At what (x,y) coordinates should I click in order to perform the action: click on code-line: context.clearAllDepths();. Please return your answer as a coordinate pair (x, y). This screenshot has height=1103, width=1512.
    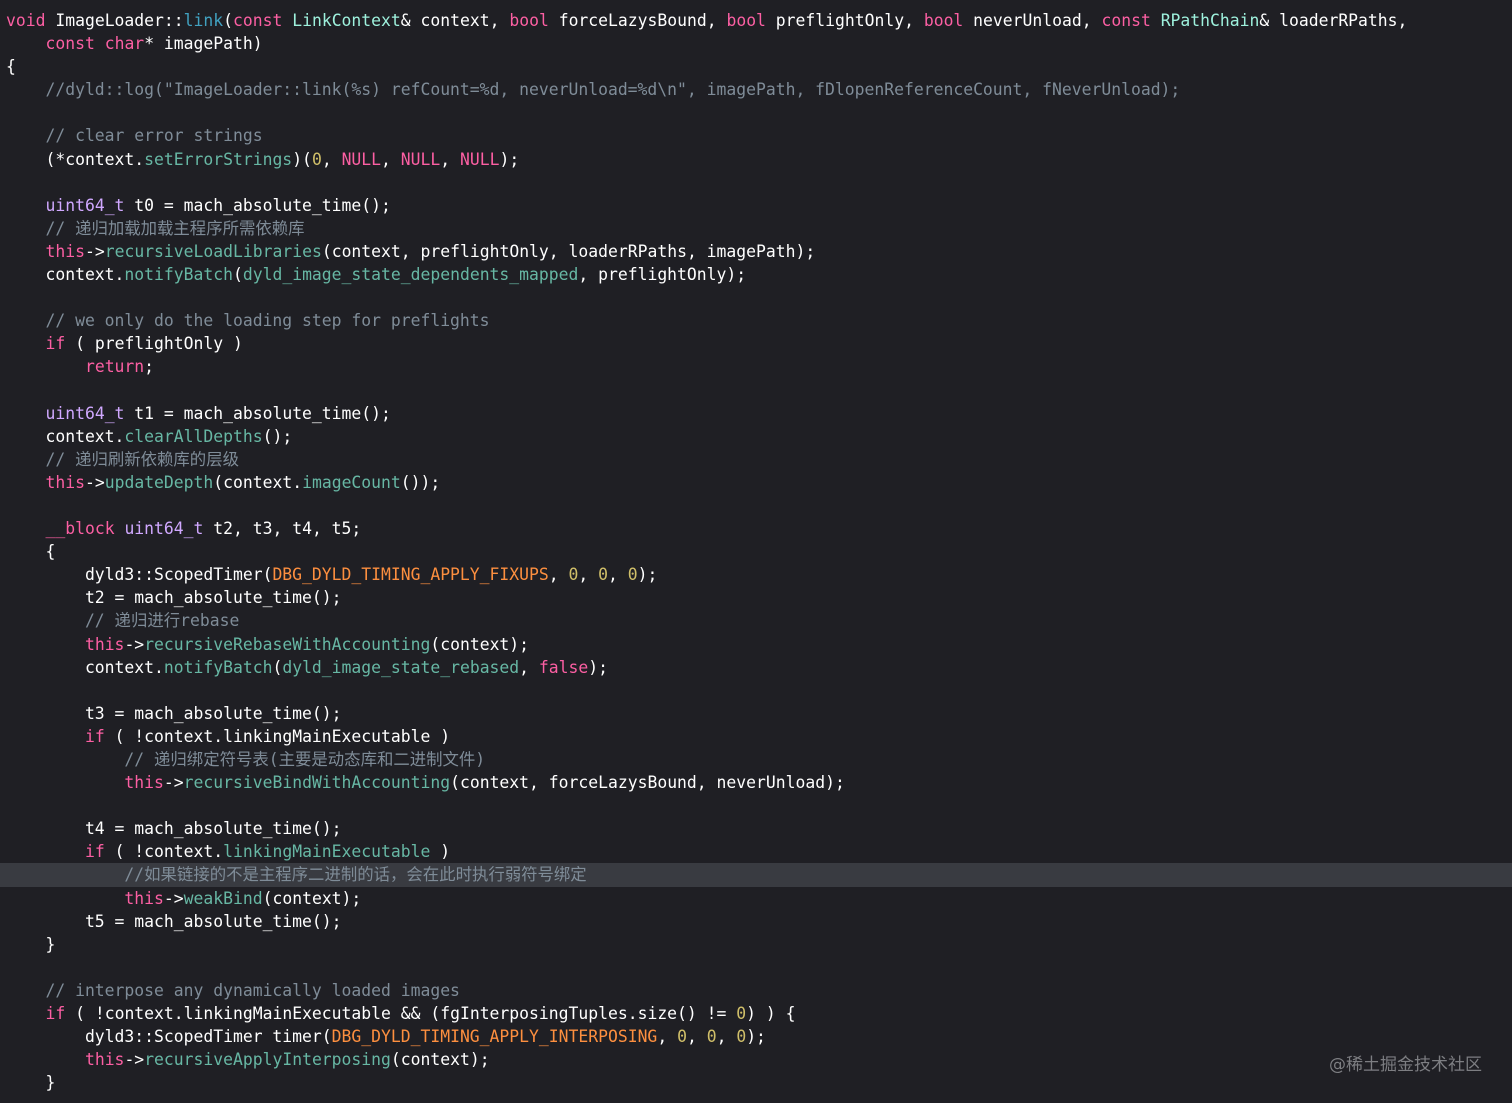
    Looking at the image, I should click on (759, 436).